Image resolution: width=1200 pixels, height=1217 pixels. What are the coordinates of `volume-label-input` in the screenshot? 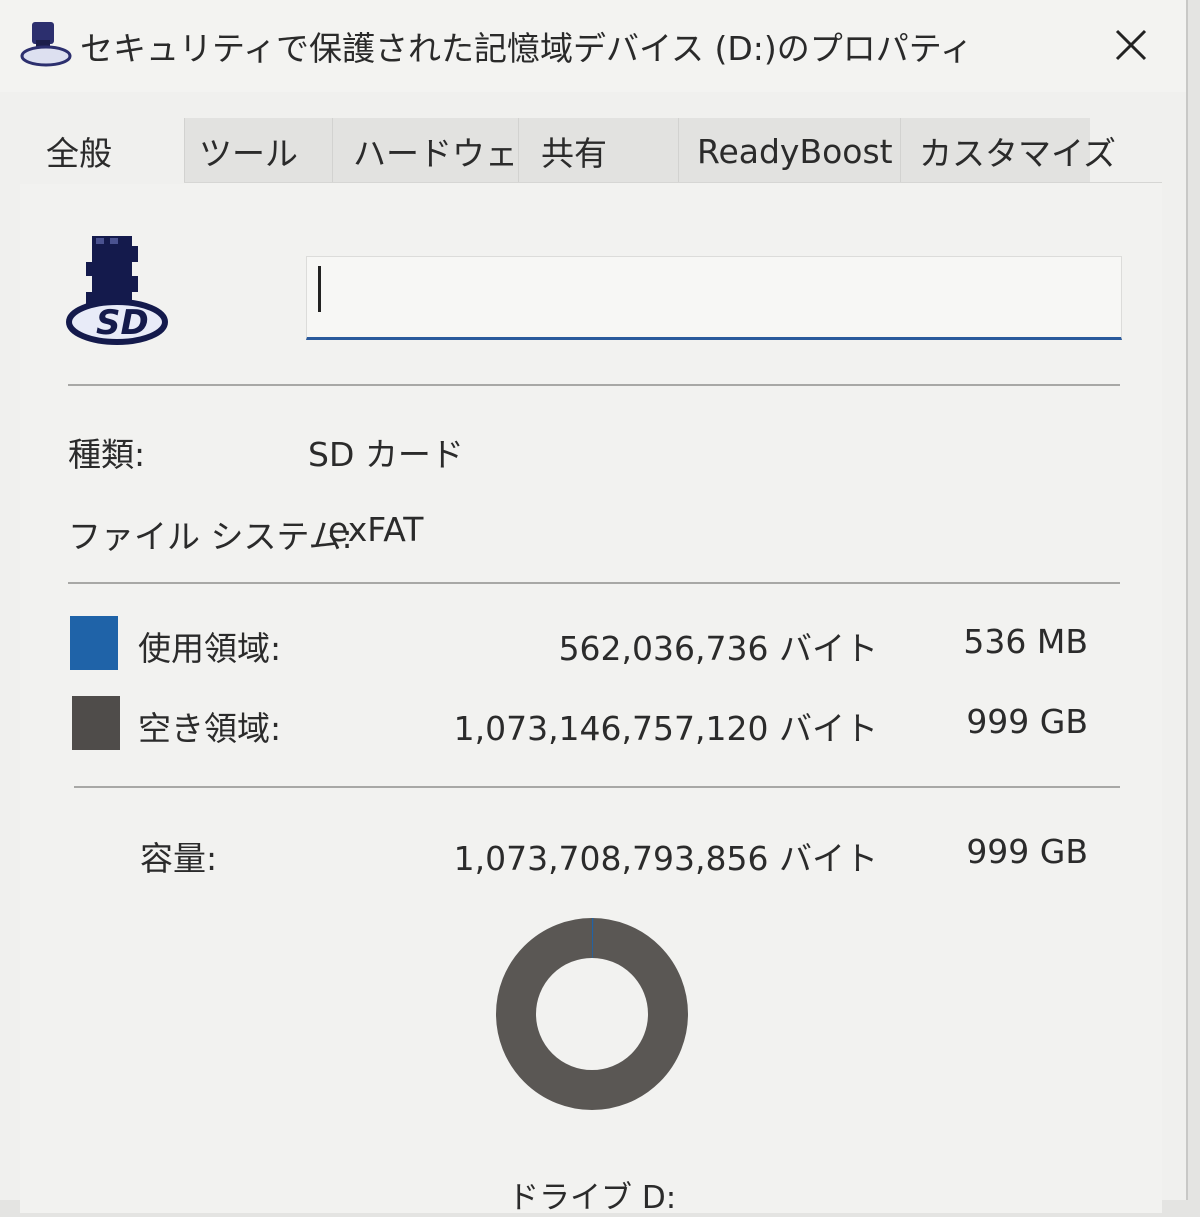 It's located at (714, 298).